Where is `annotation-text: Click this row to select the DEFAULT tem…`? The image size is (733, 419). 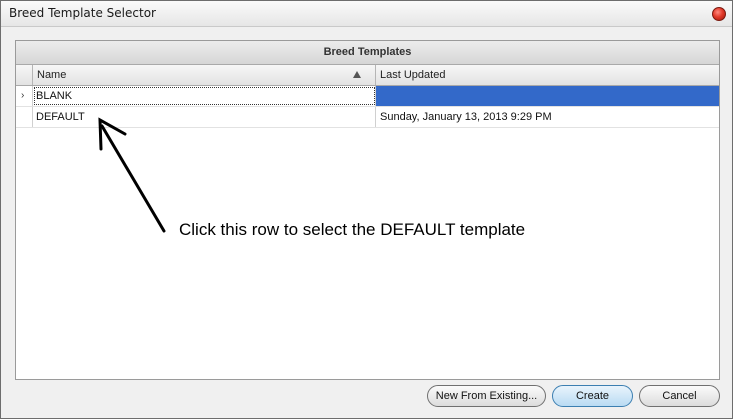
annotation-text: Click this row to select the DEFAULT tem… is located at coordinates (352, 229).